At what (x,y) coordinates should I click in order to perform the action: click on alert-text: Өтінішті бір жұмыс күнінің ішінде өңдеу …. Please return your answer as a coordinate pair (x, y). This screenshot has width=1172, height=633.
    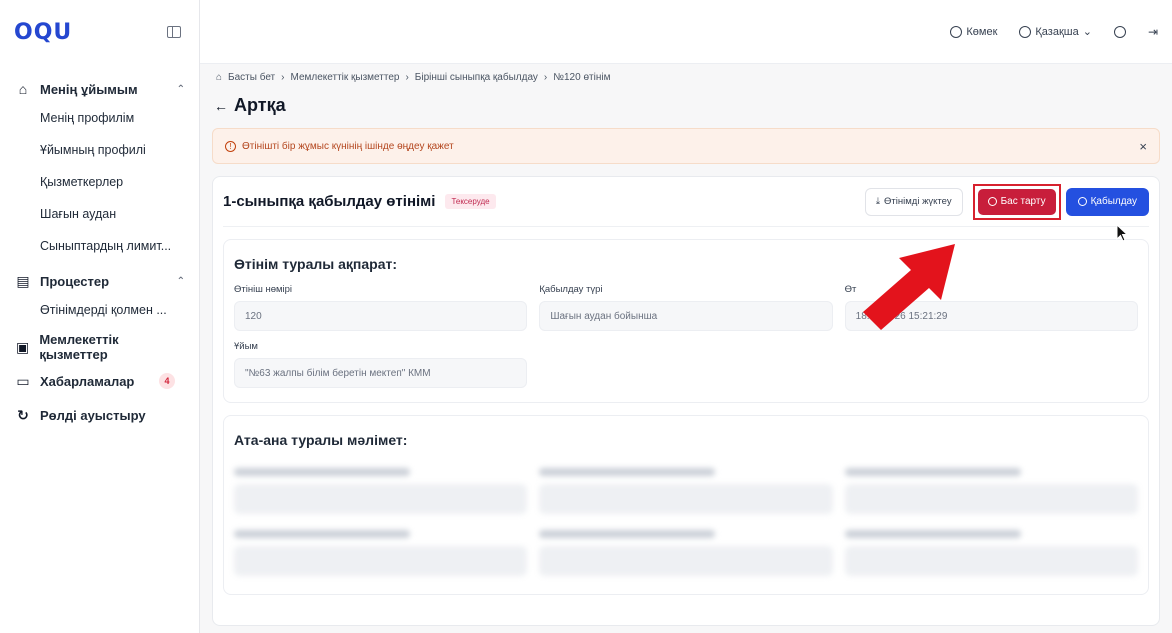
    Looking at the image, I should click on (348, 146).